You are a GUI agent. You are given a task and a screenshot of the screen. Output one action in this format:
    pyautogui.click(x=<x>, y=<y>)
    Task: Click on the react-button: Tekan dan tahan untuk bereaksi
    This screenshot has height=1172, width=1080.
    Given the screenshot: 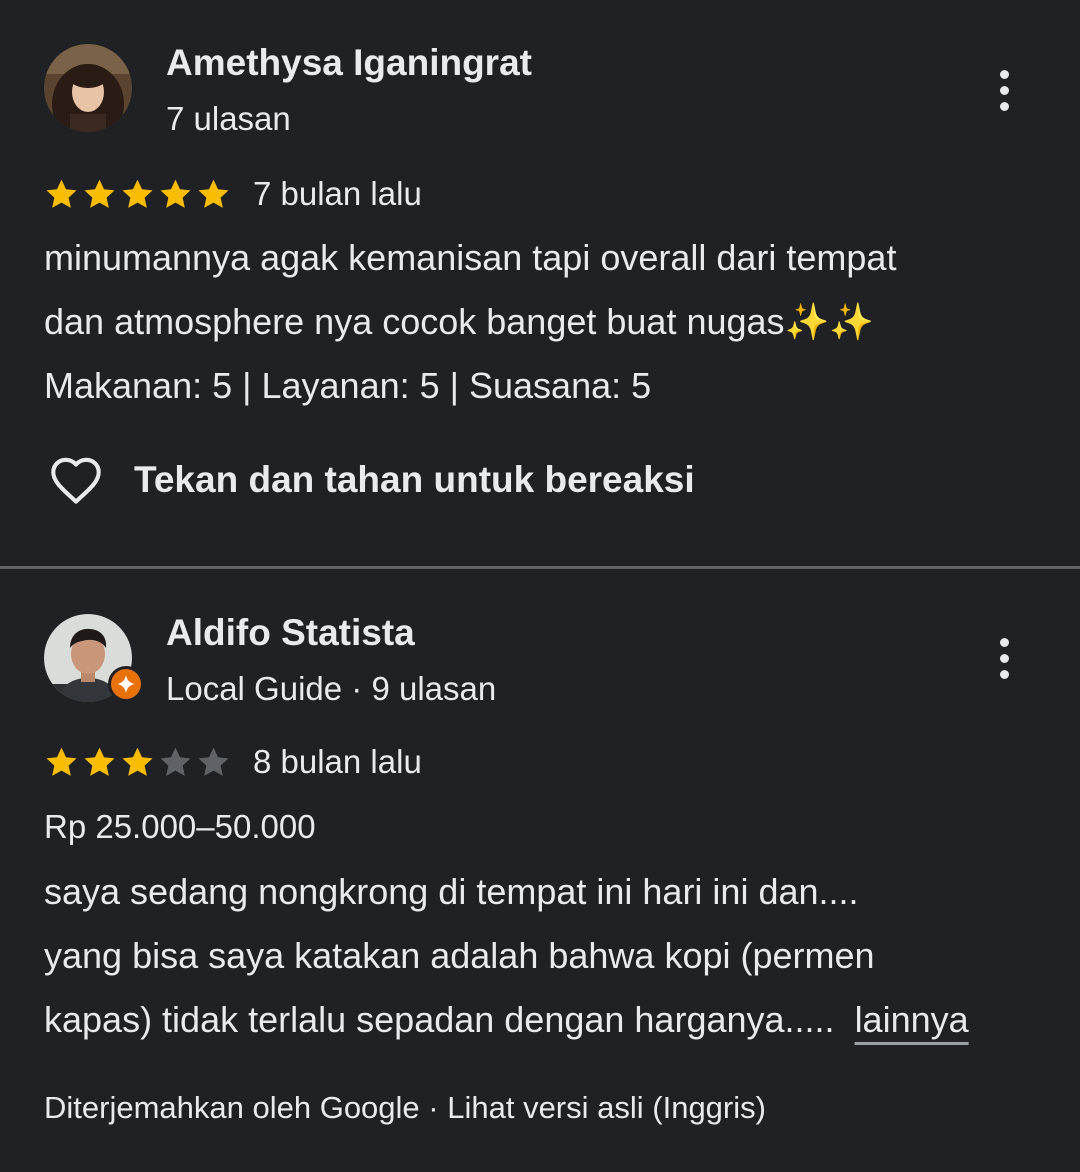 What is the action you would take?
    pyautogui.click(x=371, y=480)
    